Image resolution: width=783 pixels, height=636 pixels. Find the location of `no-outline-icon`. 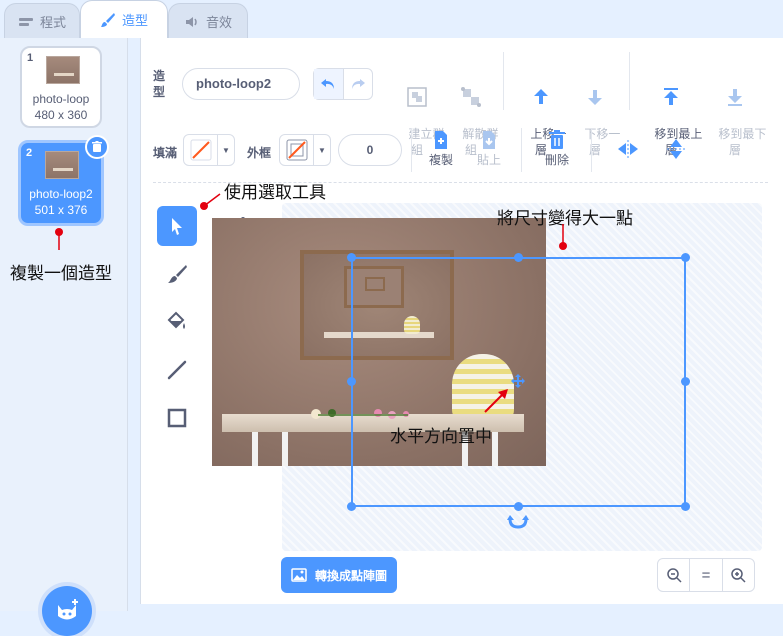

no-outline-icon is located at coordinates (296, 150).